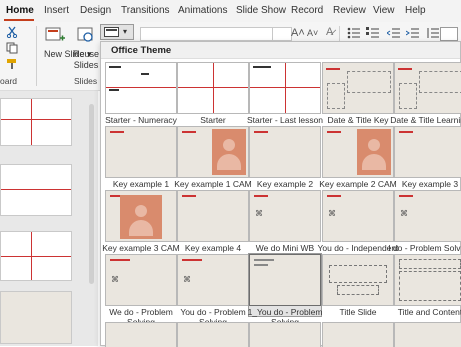 The image size is (461, 347). Describe the element at coordinates (68, 54) in the screenshot. I see `new-slide-label: New Slide ▾` at that location.